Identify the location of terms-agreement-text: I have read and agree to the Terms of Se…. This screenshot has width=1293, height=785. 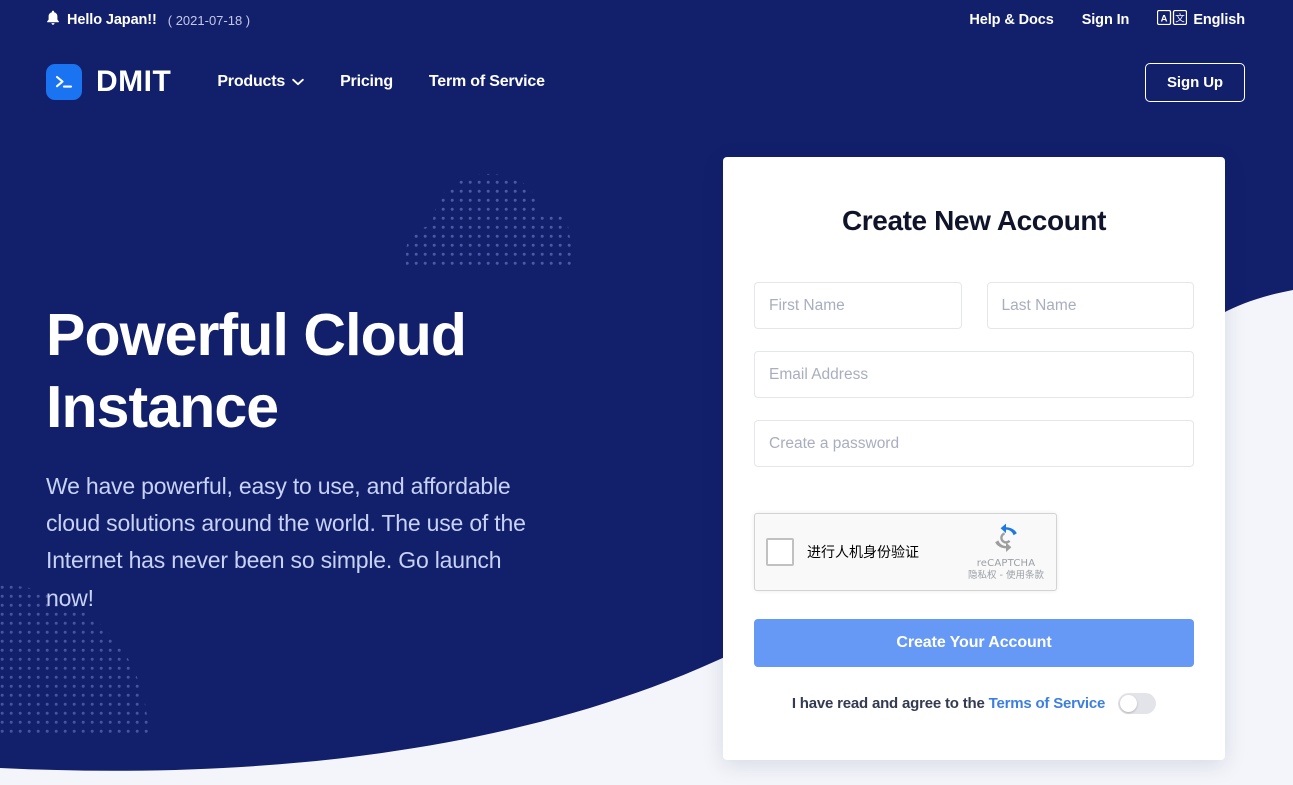
(948, 703).